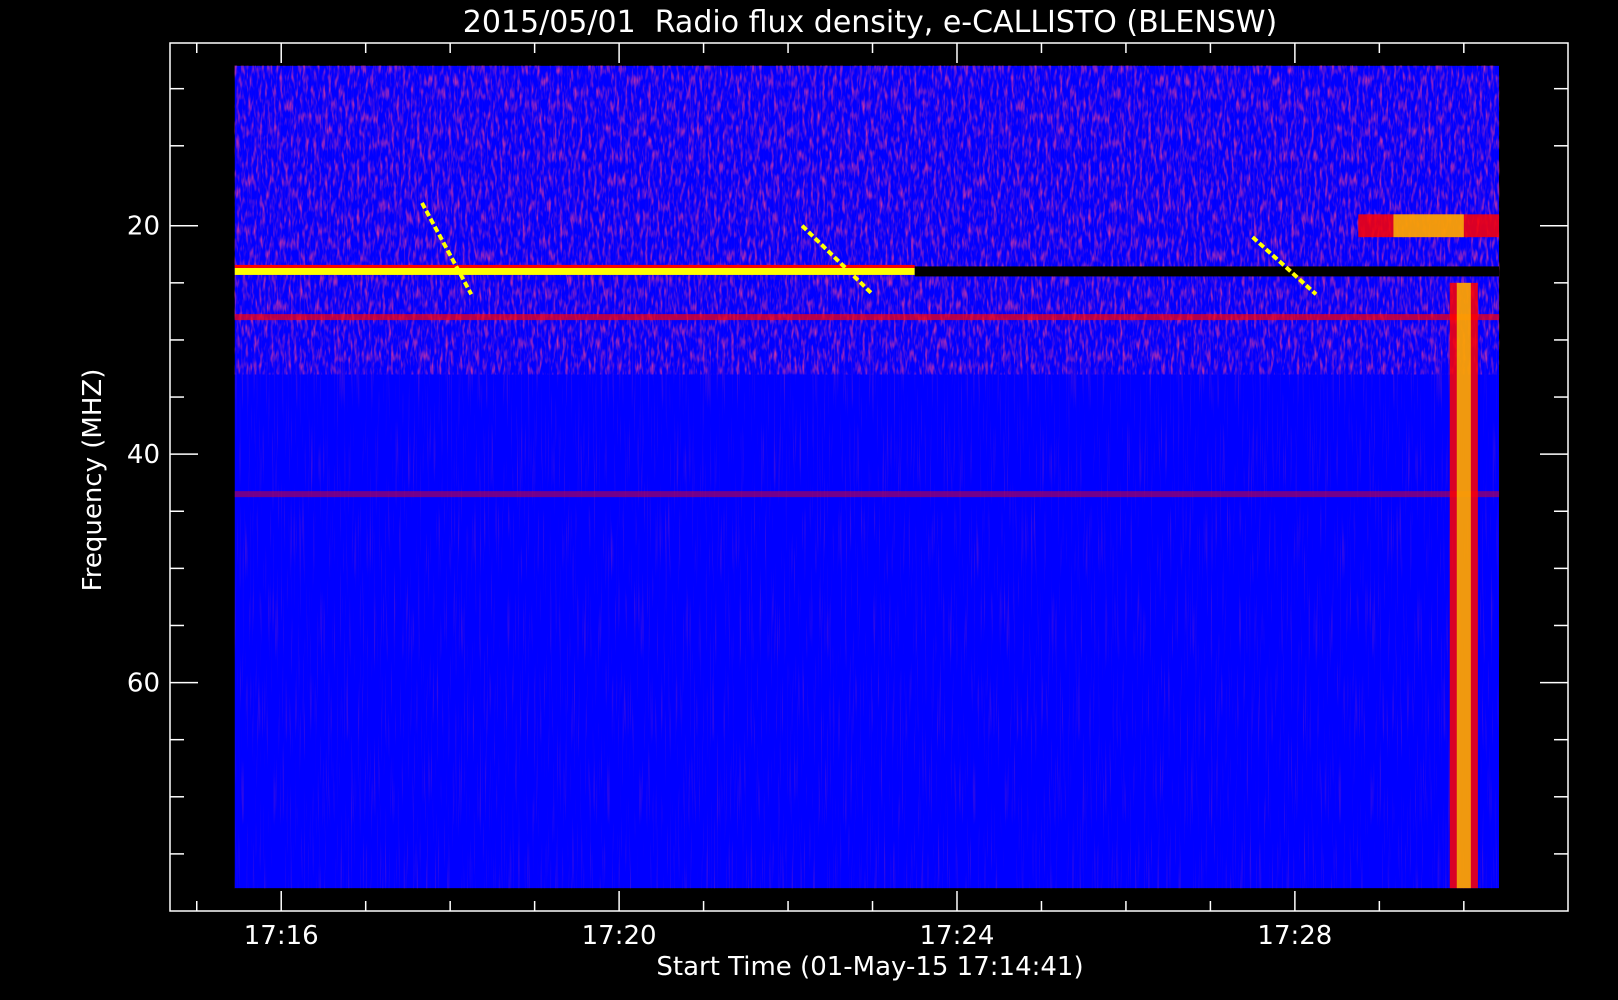  What do you see at coordinates (143, 227) in the screenshot?
I see `y-tick-label: 20` at bounding box center [143, 227].